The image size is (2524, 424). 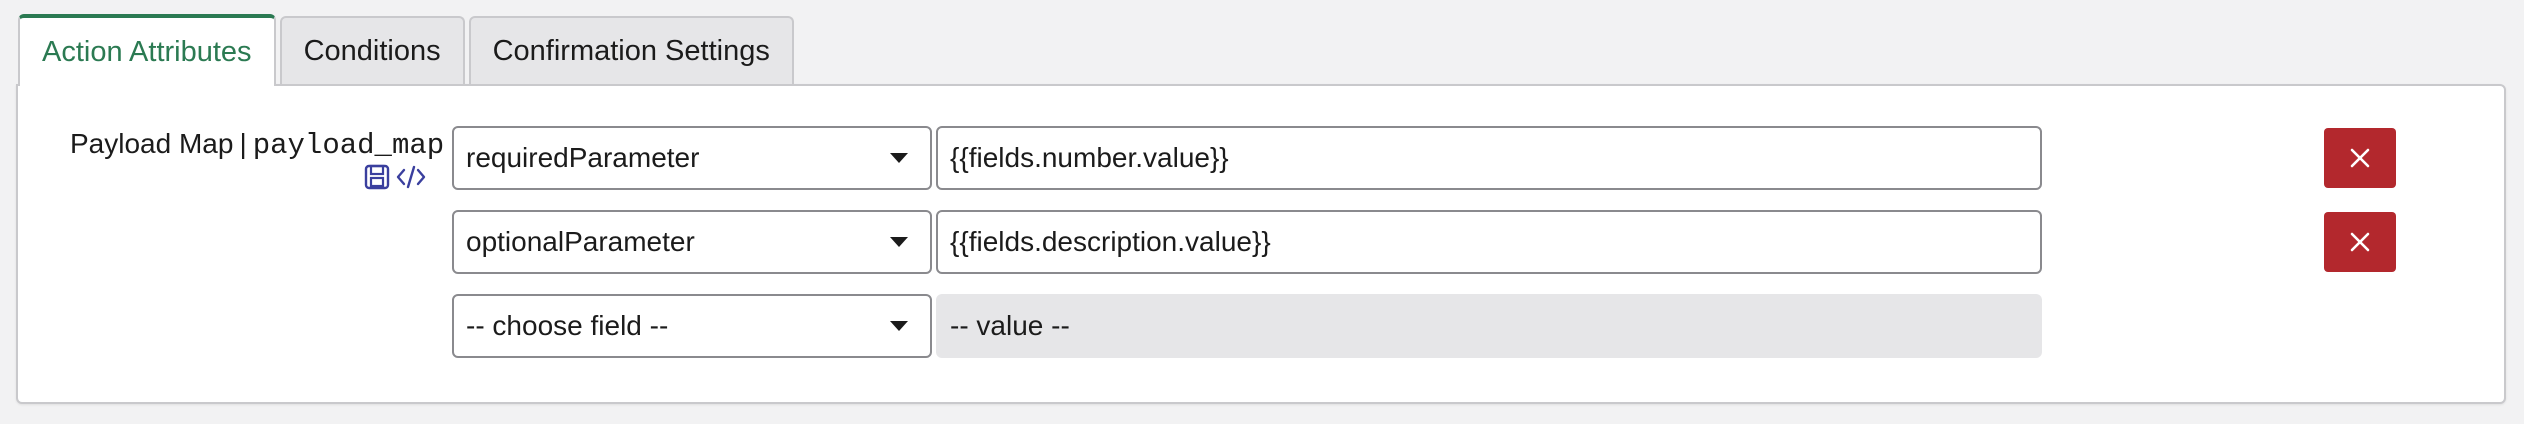 I want to click on field-select-value: optionalParameter, so click(x=580, y=241).